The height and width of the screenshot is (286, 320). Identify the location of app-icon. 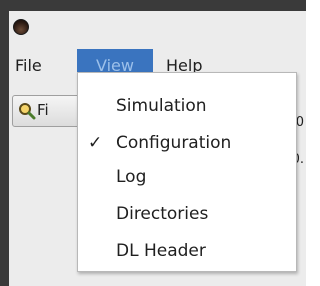
(21, 27).